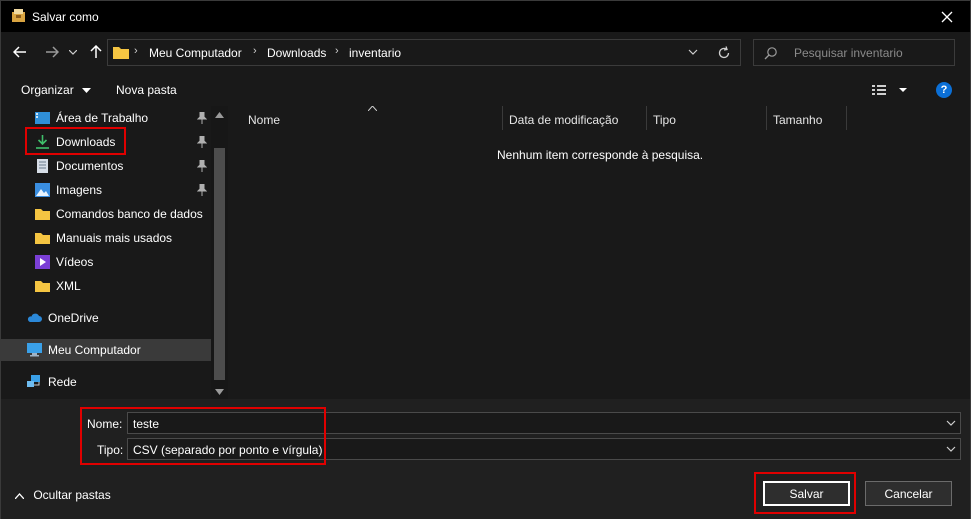 The image size is (971, 519). Describe the element at coordinates (73, 318) in the screenshot. I see `sidebar-item-label: OneDrive` at that location.